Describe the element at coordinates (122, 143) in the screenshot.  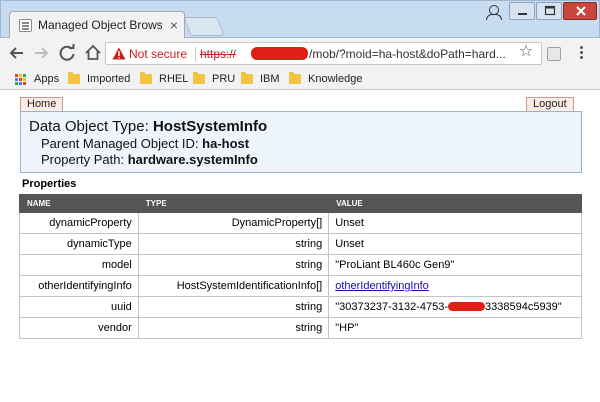
I see `parent-id-label: Parent Managed Object ID:` at that location.